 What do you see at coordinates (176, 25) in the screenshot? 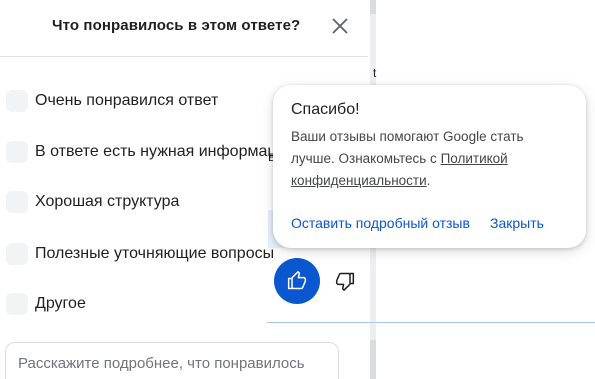
I see `panel-title: Что понравилось в этом ответе?` at bounding box center [176, 25].